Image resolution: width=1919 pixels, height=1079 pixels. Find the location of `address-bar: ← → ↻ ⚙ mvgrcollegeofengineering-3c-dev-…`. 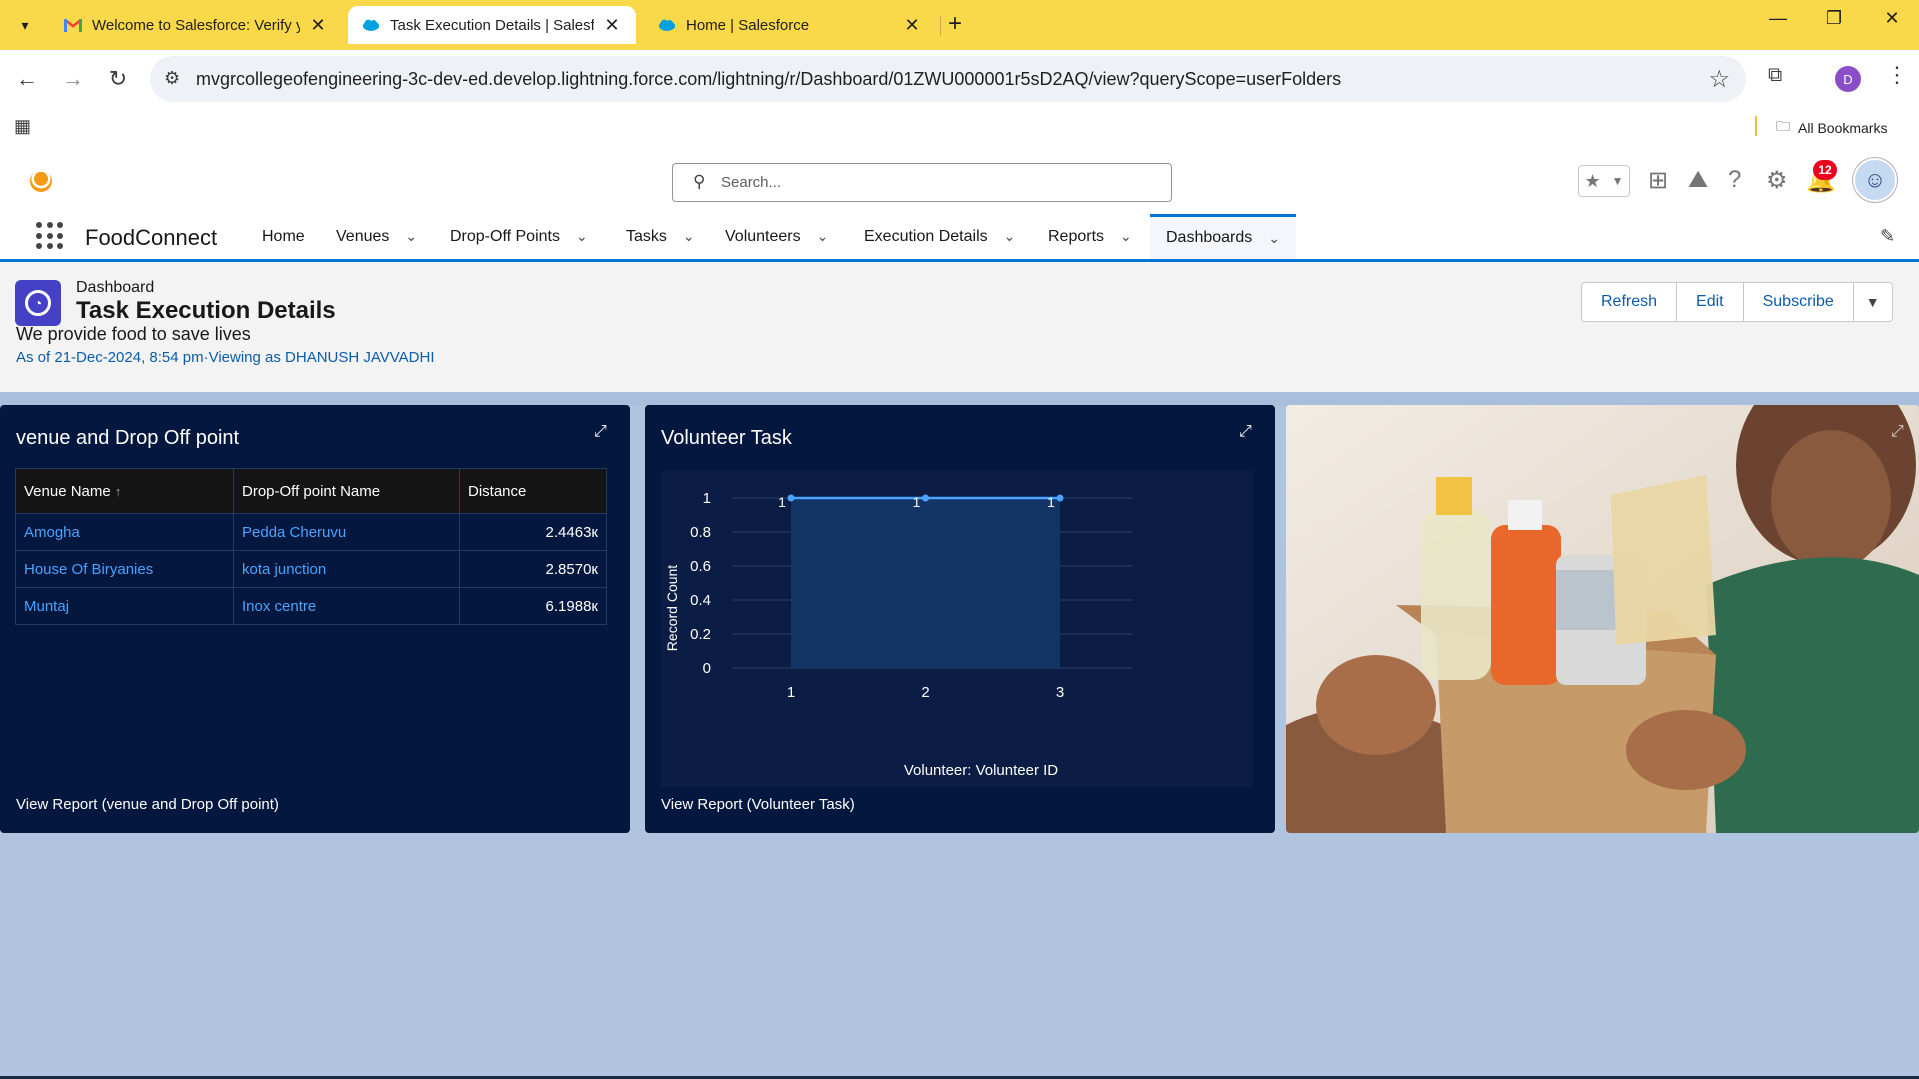

address-bar: ← → ↻ ⚙ mvgrcollegeofengineering-3c-dev-… is located at coordinates (959, 79).